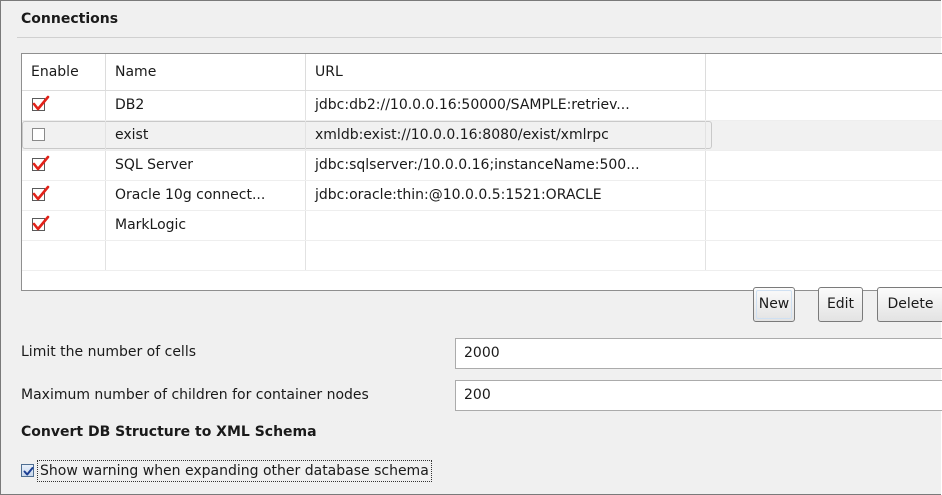 This screenshot has width=942, height=495. I want to click on table-header: Enable Name URL, so click(482, 72).